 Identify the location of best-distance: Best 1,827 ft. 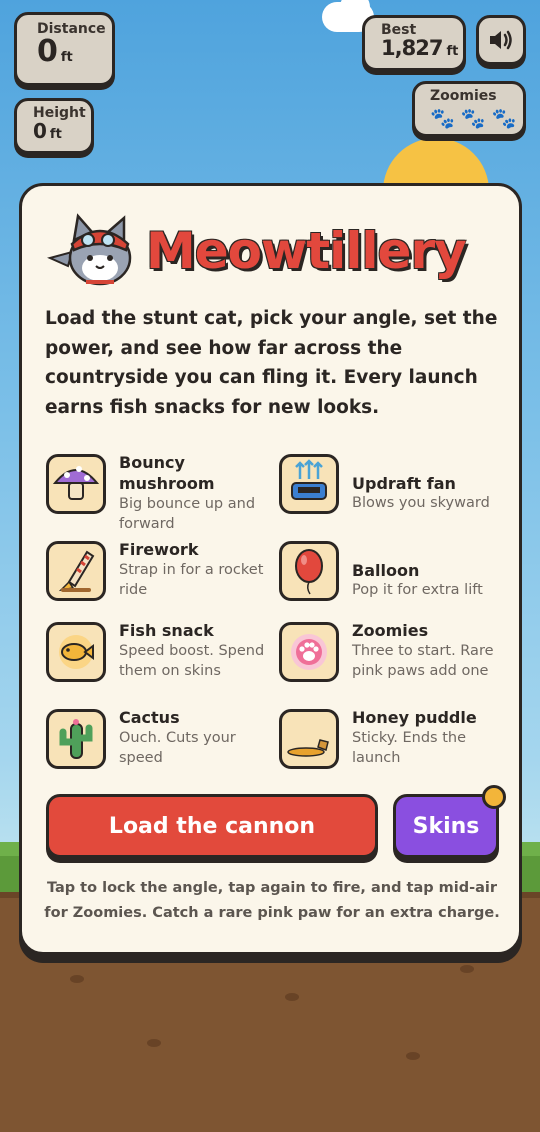
(414, 43).